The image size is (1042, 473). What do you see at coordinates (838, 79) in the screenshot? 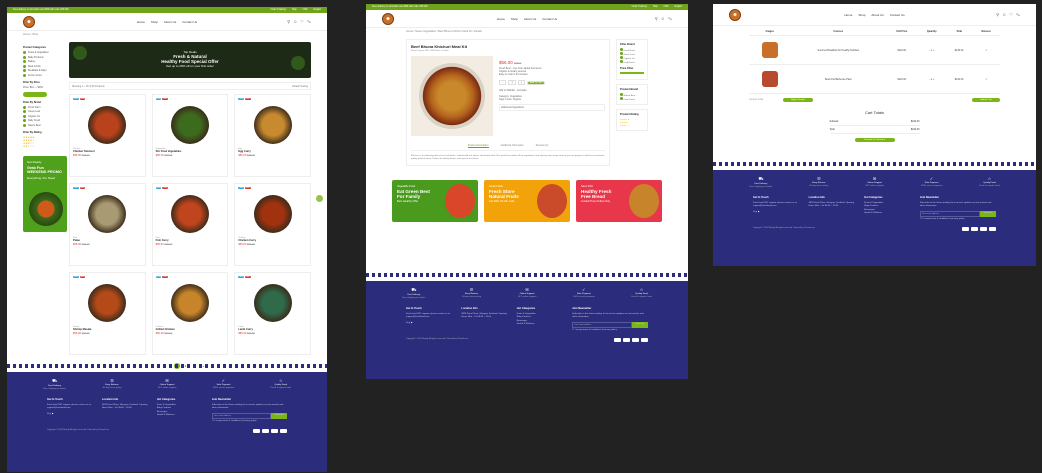
I see `cart-item-name: Beef And Barbecue Pack` at bounding box center [838, 79].